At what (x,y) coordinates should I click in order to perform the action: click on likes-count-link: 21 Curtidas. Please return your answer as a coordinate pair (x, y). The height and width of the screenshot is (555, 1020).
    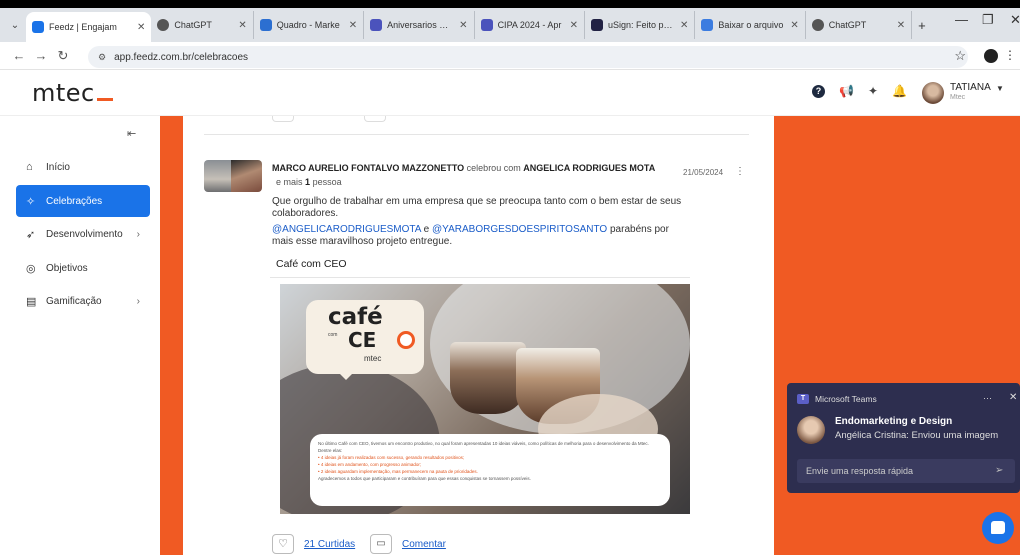
    Looking at the image, I should click on (329, 544).